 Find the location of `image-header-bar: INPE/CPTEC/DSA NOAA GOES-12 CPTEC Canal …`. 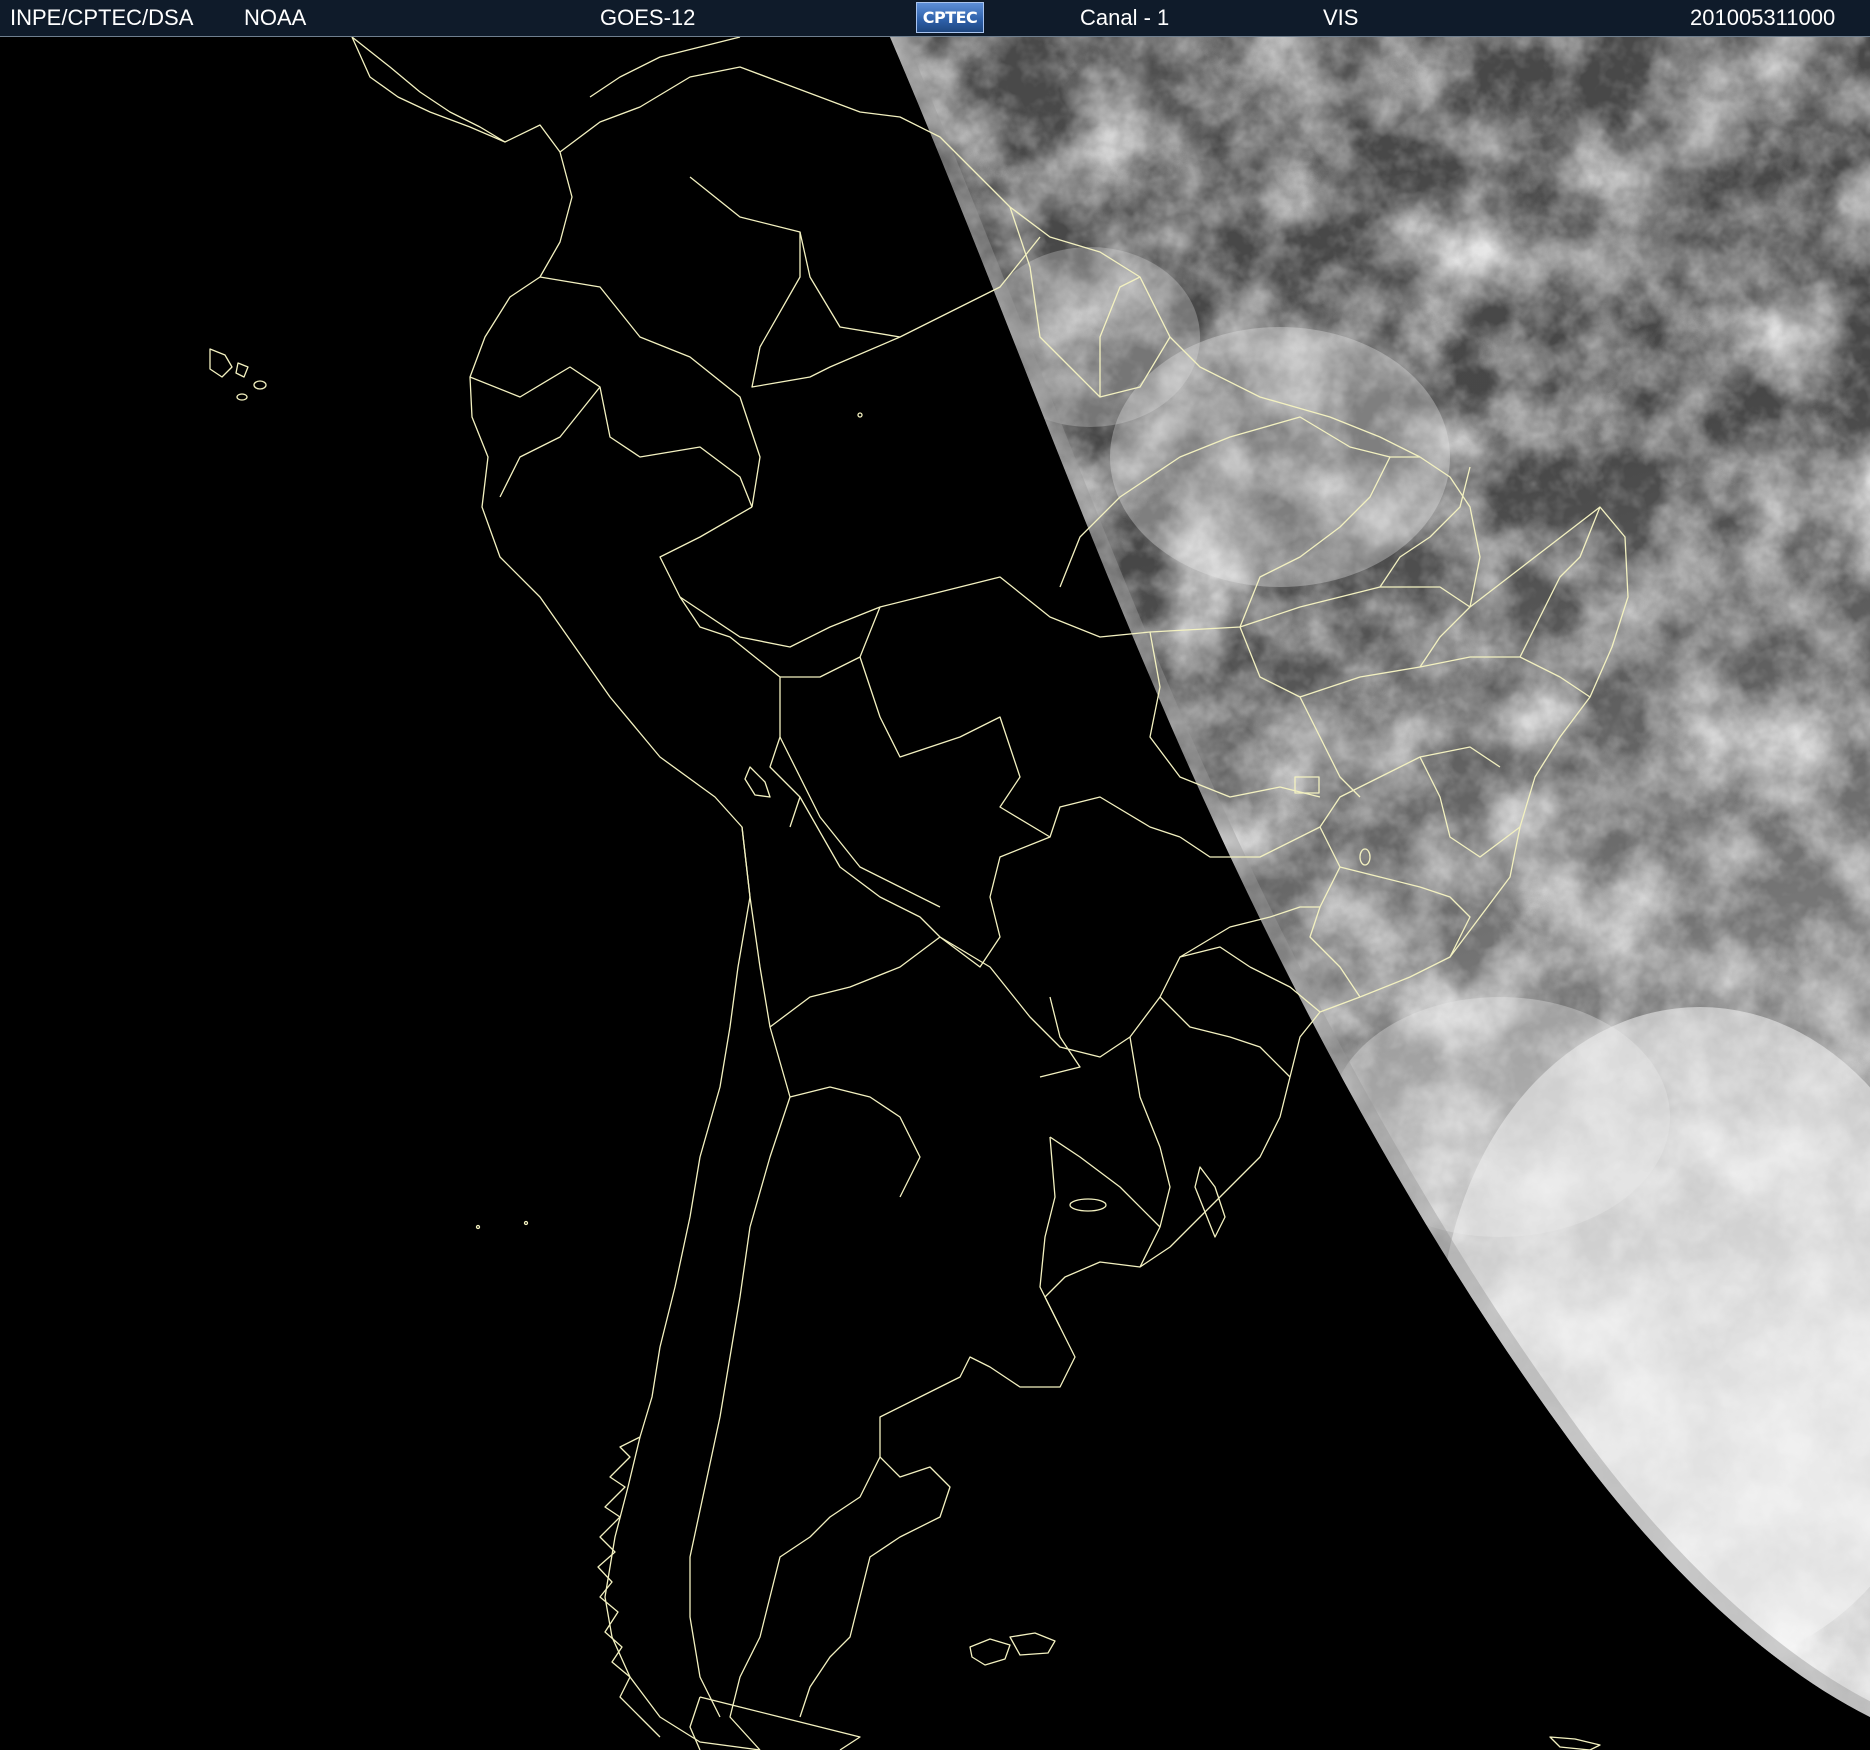

image-header-bar: INPE/CPTEC/DSA NOAA GOES-12 CPTEC Canal … is located at coordinates (935, 18).